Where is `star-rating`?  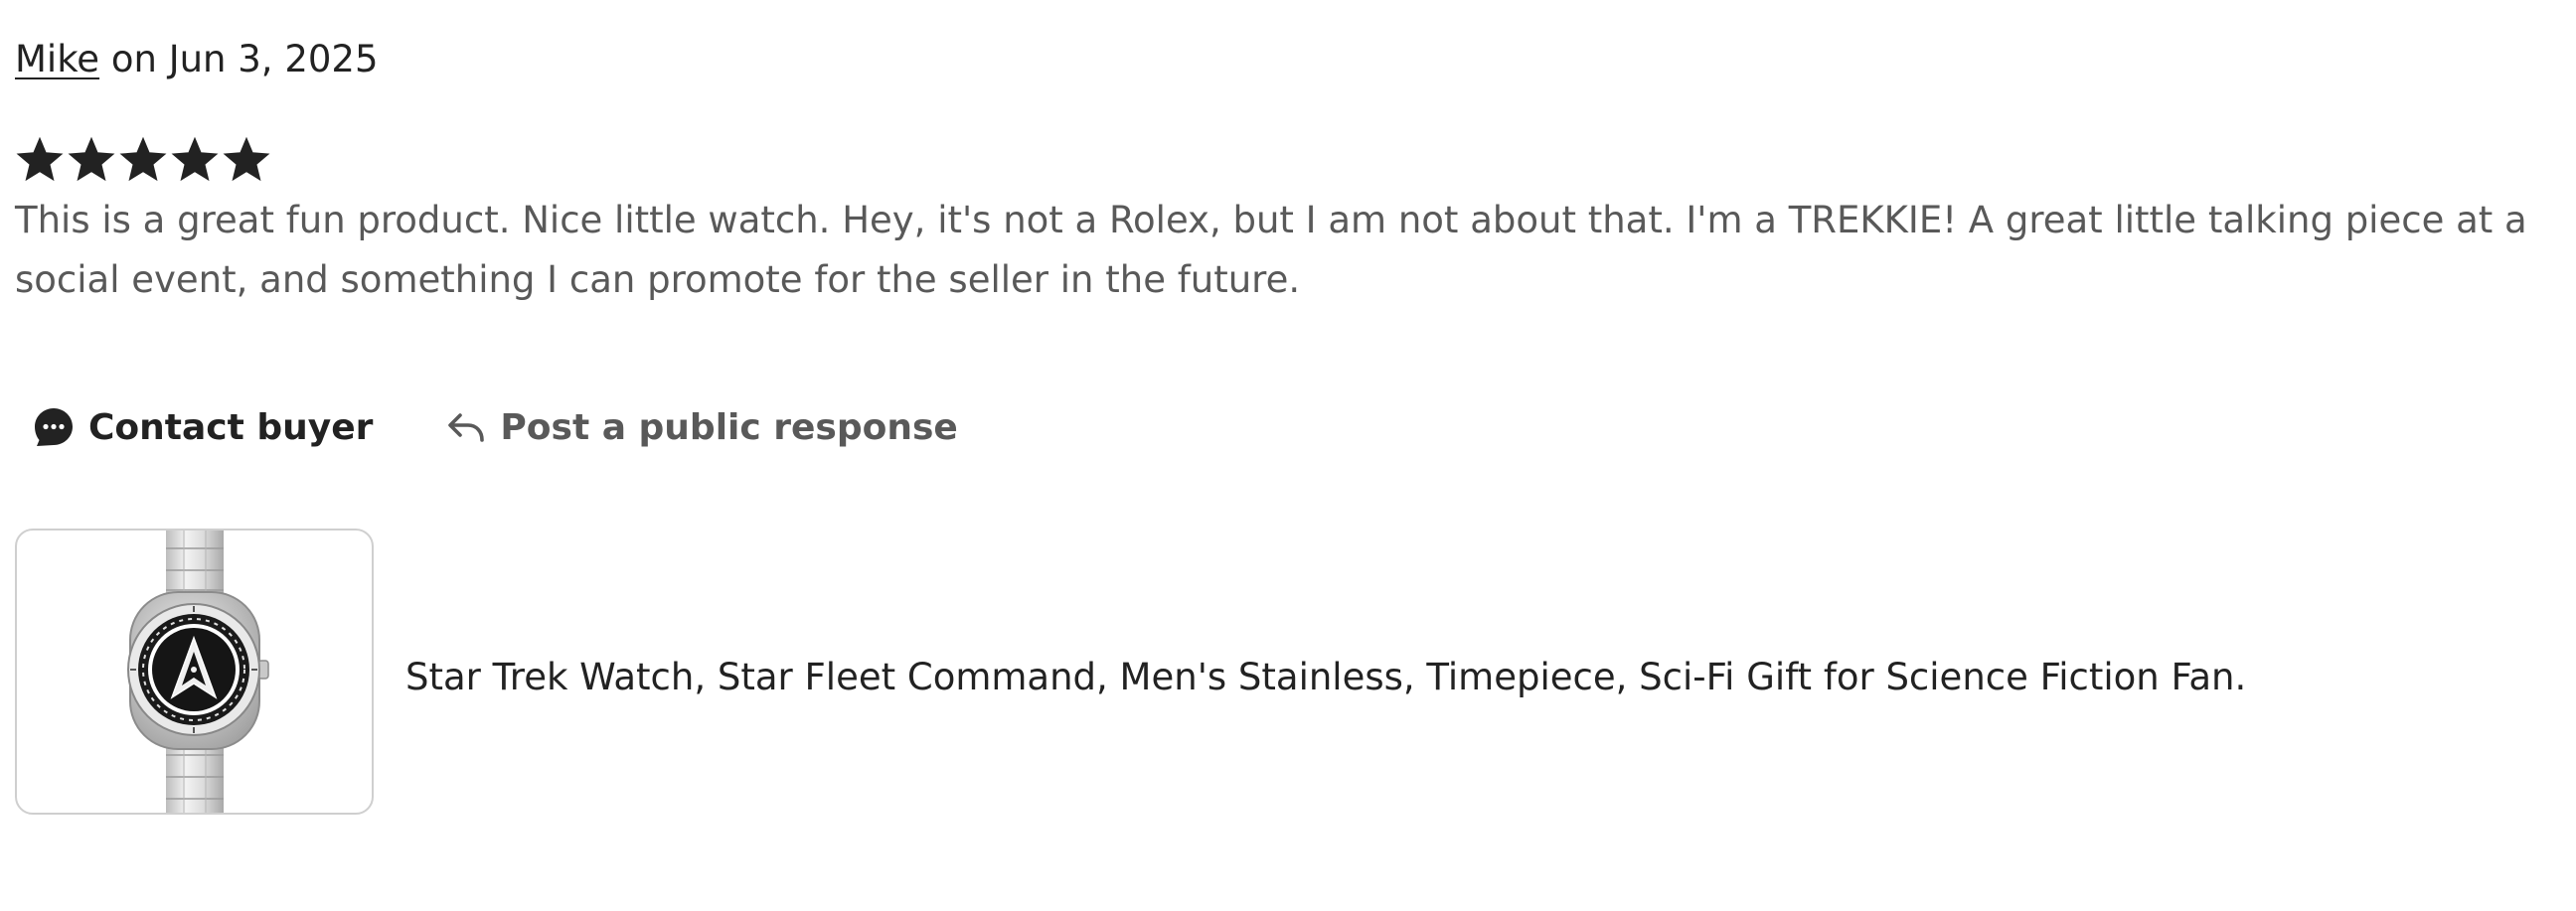
star-rating is located at coordinates (143, 160).